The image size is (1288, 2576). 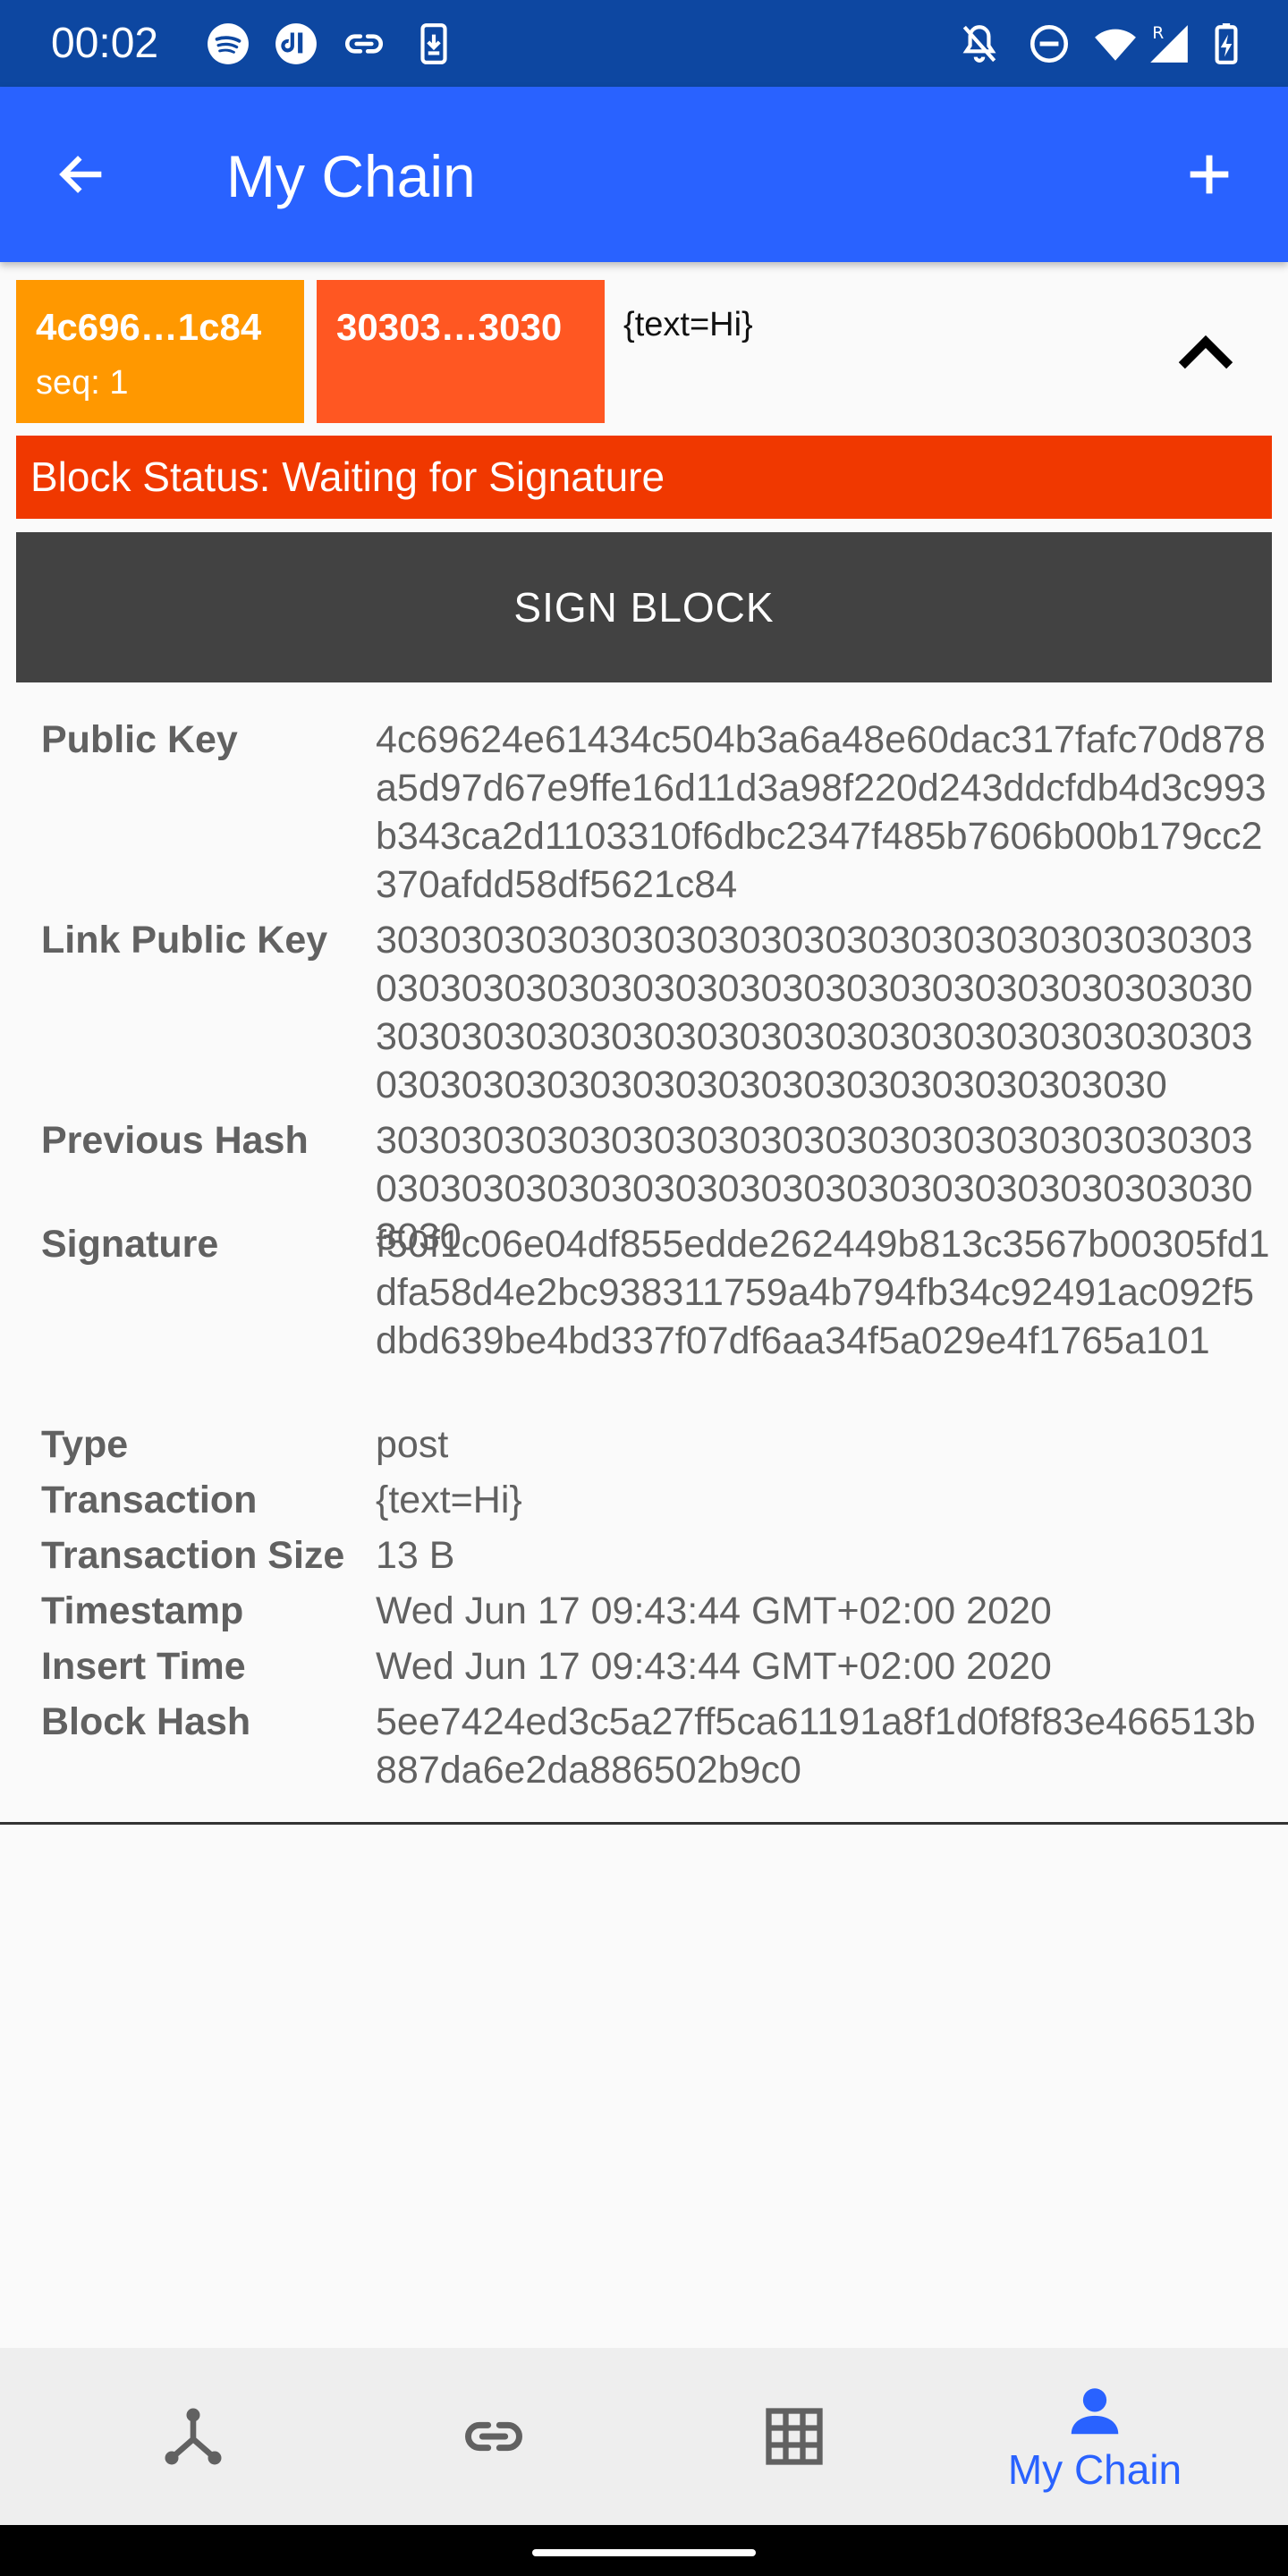 What do you see at coordinates (688, 324) in the screenshot?
I see `transaction-preview: {text=Hi}` at bounding box center [688, 324].